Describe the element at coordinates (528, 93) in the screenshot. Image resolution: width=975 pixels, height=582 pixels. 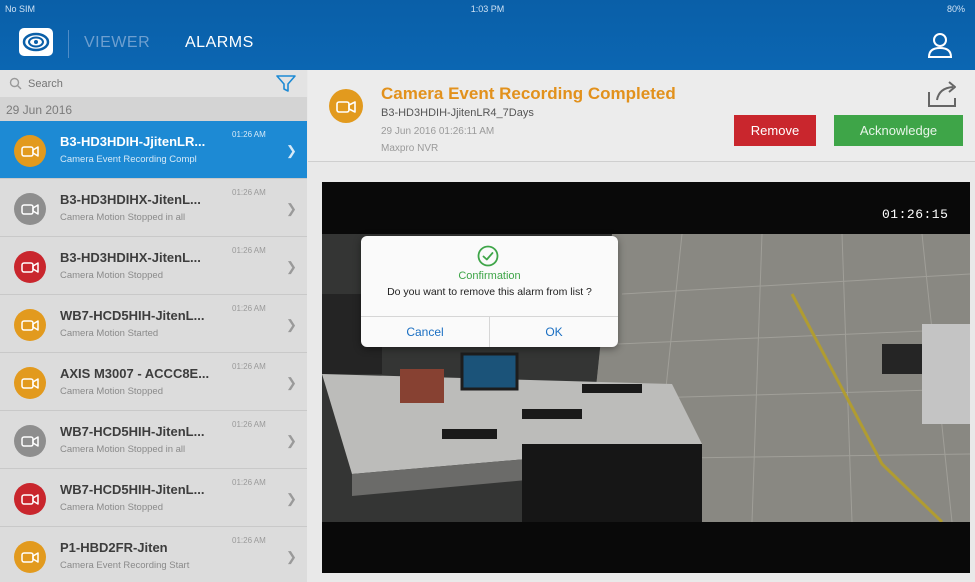
I see `alarm-title: Camera Event Recording Completed` at that location.